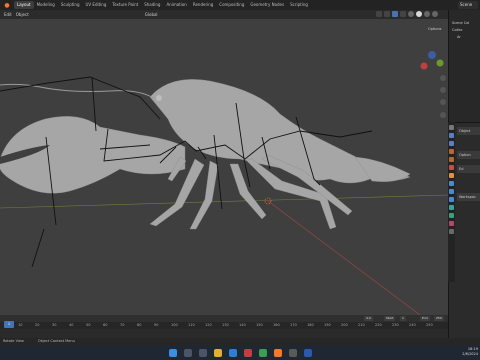  Describe the element at coordinates (37, 325) in the screenshot. I see `timeline-tick-label: 20` at that location.